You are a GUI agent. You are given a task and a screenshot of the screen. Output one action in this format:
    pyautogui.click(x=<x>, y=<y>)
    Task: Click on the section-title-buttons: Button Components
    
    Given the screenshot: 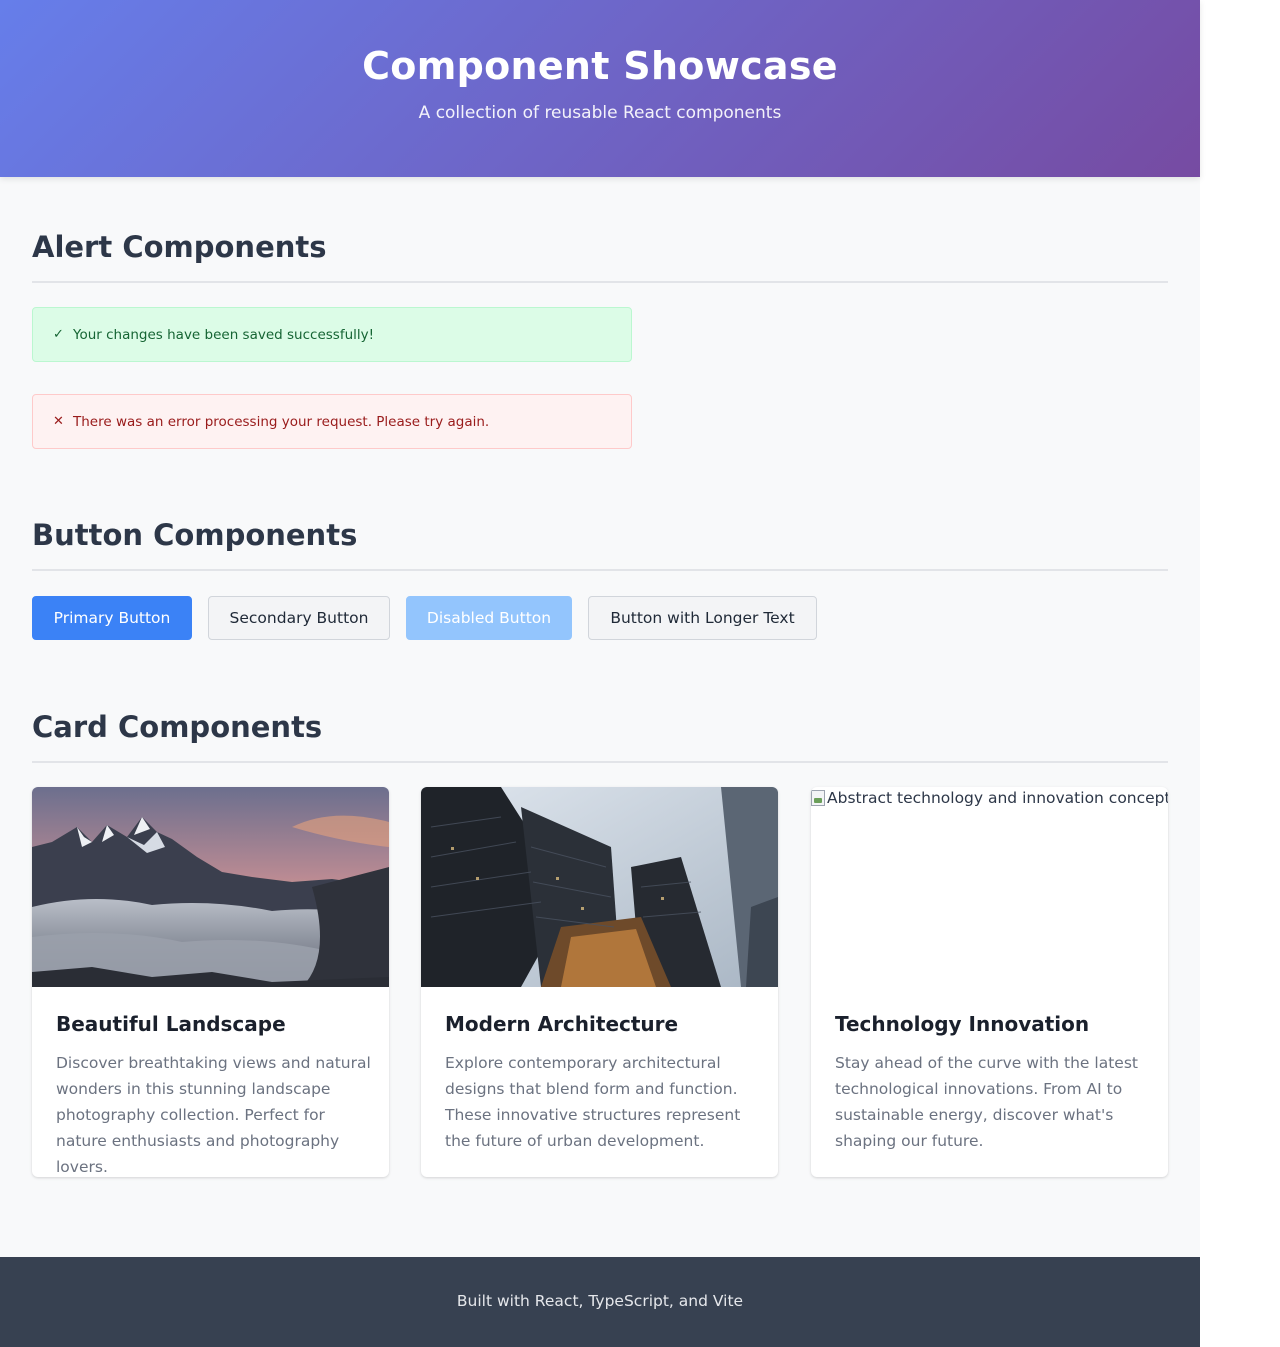 What is the action you would take?
    pyautogui.click(x=195, y=535)
    